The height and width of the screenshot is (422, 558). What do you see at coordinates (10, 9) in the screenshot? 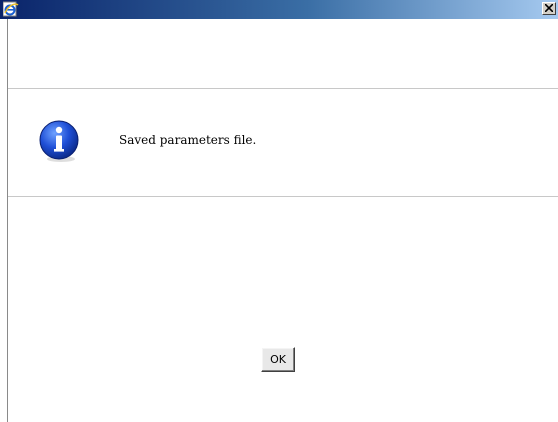
I see `internet-explorer-icon` at bounding box center [10, 9].